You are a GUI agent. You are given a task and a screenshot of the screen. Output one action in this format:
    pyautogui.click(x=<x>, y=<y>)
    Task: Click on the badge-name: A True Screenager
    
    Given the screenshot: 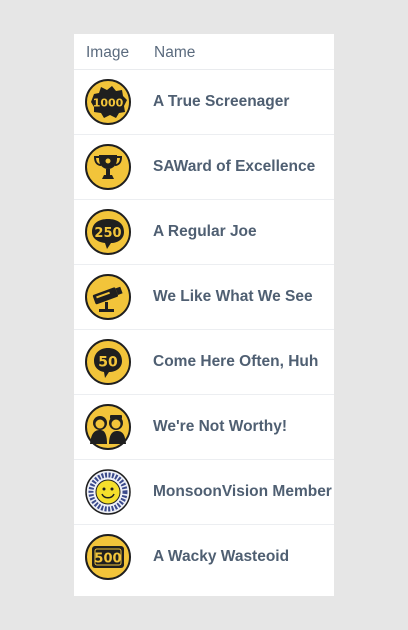 What is the action you would take?
    pyautogui.click(x=221, y=101)
    